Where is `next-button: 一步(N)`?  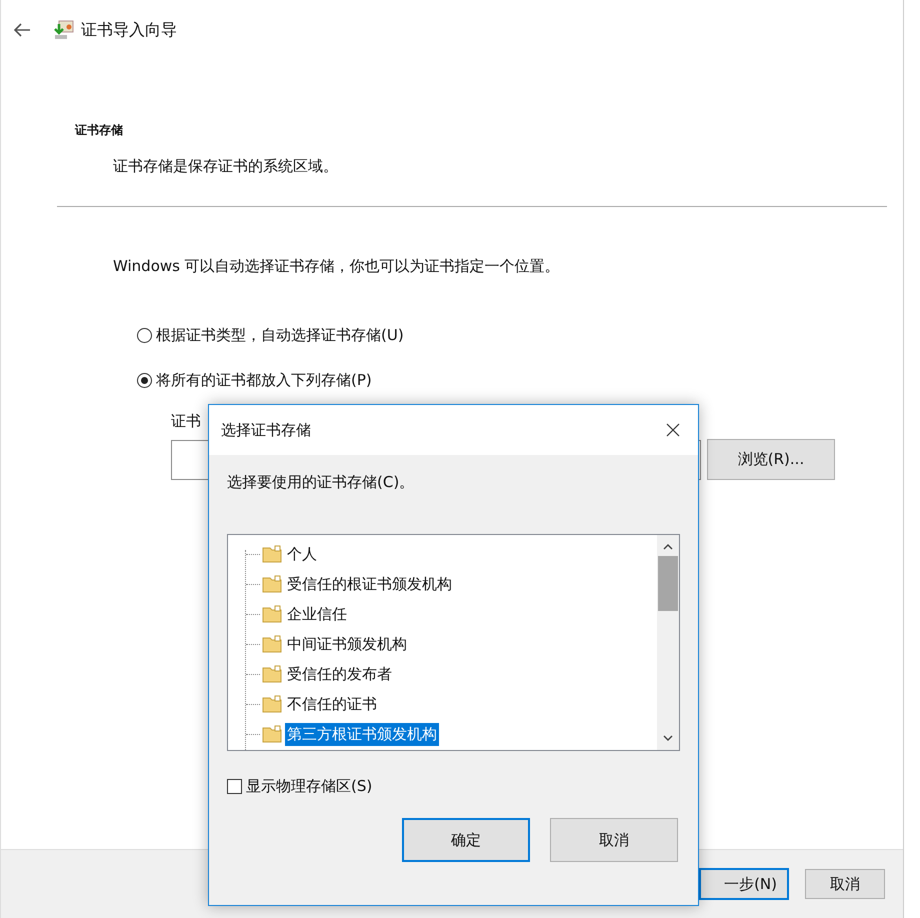
next-button: 一步(N) is located at coordinates (744, 884).